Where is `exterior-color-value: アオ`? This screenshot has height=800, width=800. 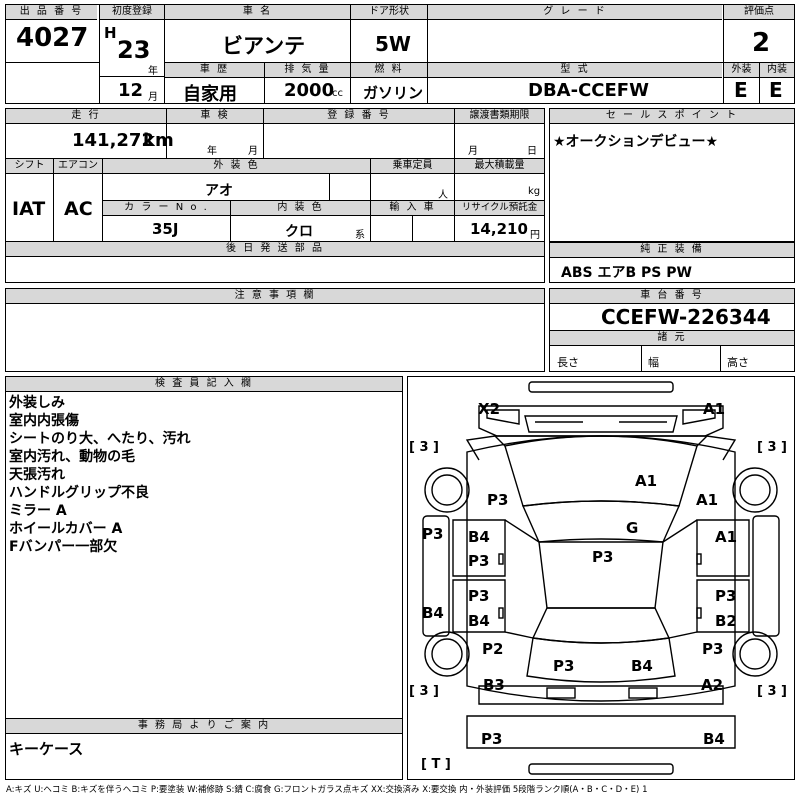 exterior-color-value: アオ is located at coordinates (219, 191).